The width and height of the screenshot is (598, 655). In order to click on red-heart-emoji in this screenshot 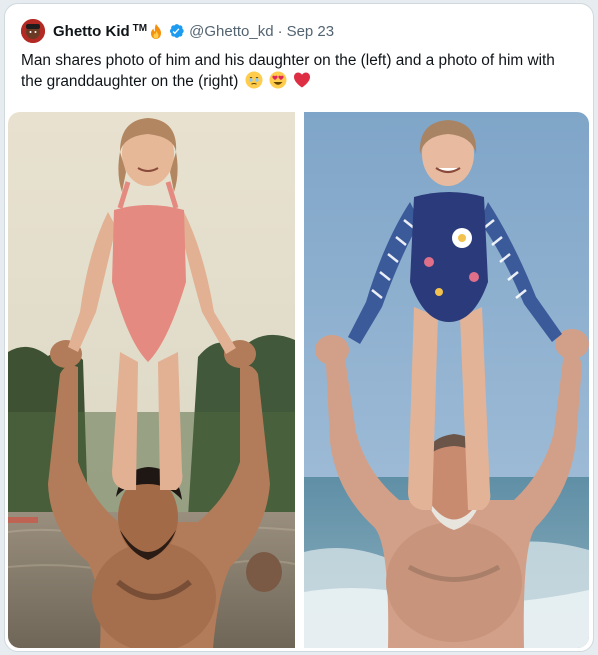, I will do `click(302, 80)`.